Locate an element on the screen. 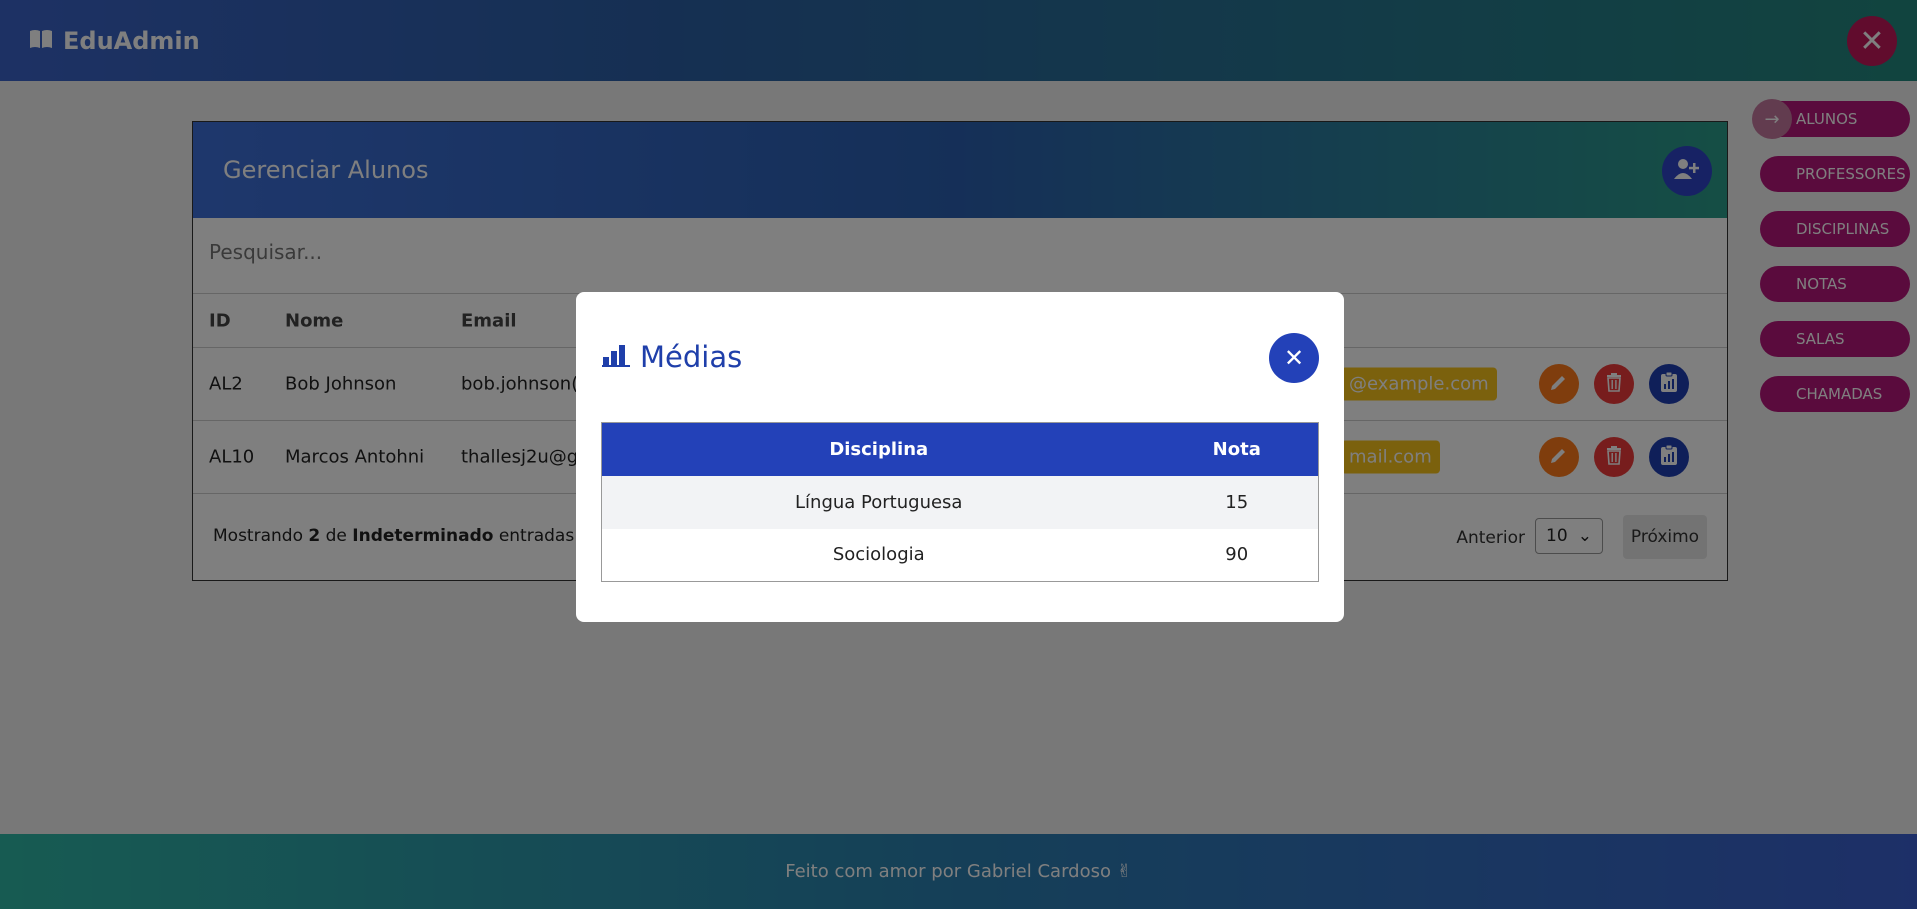  disciplina-cell: Língua Portuguesa is located at coordinates (878, 502).